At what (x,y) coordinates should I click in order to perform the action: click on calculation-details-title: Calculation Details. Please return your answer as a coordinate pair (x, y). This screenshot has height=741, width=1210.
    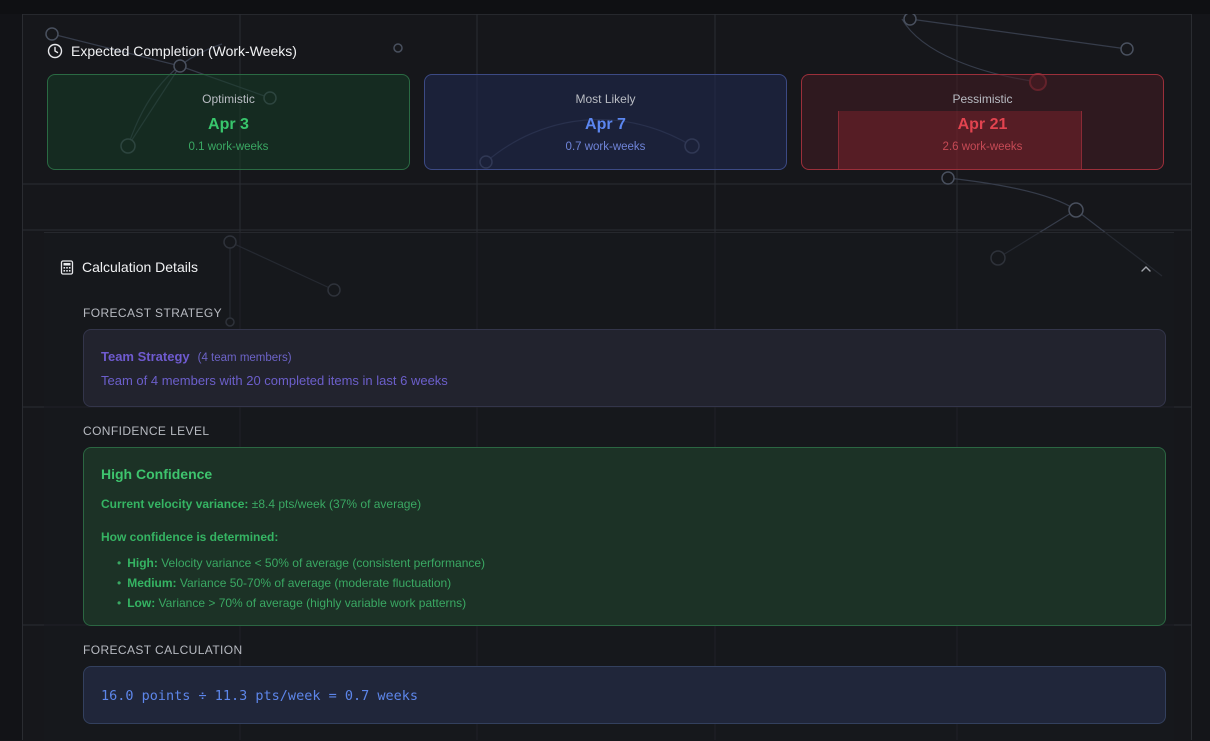
    Looking at the image, I should click on (140, 267).